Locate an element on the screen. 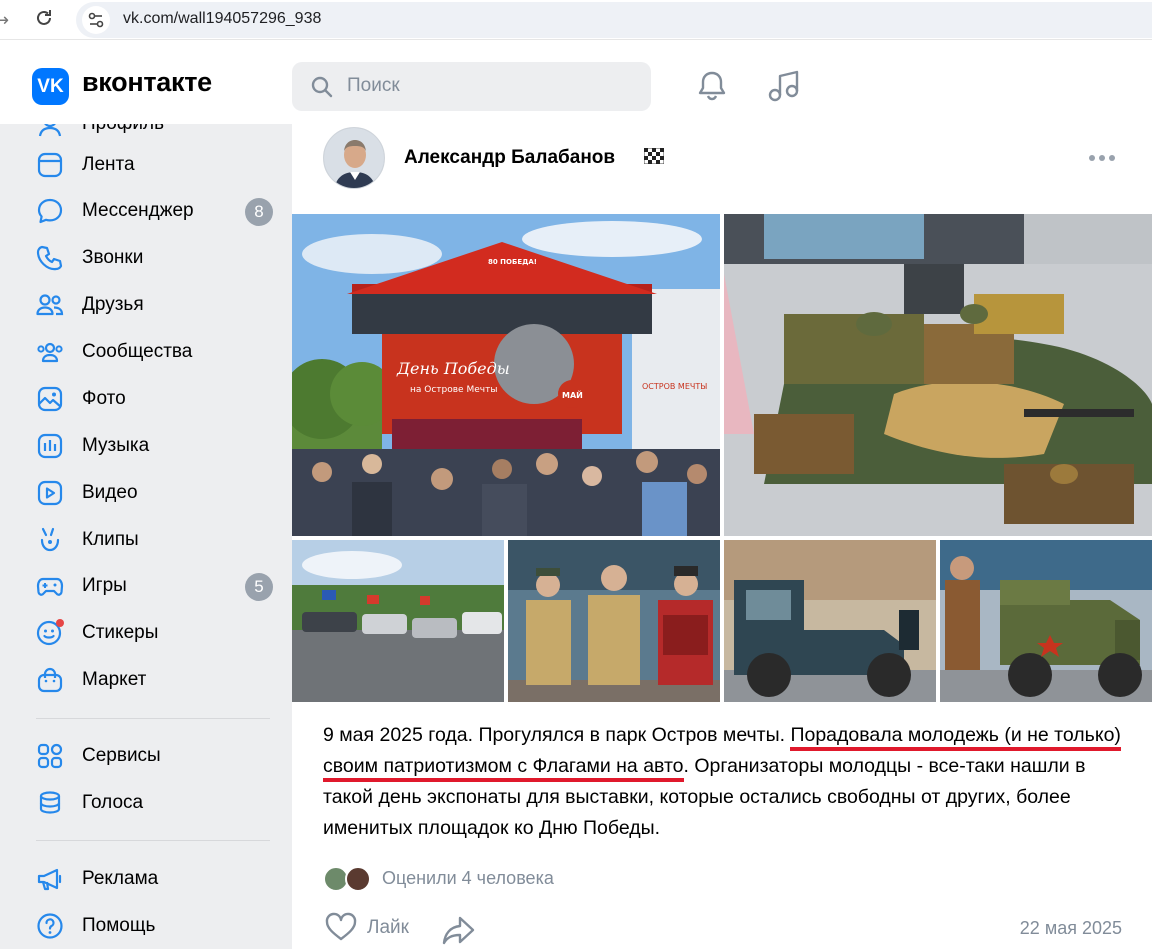 The width and height of the screenshot is (1152, 949). sidebar-item-label: Стикеры is located at coordinates (120, 632).